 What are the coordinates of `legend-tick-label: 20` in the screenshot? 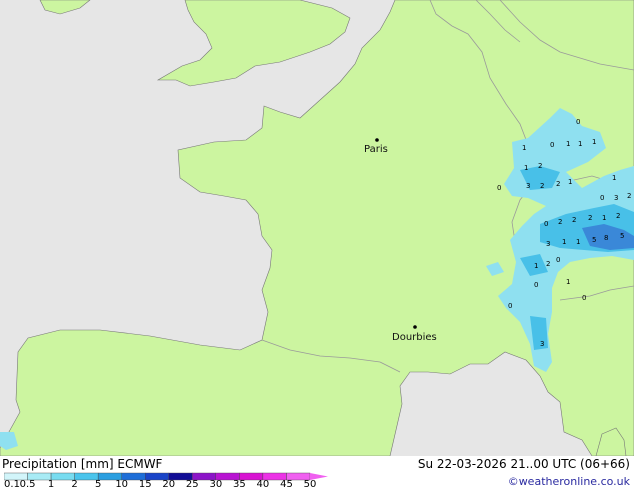 It's located at (169, 484).